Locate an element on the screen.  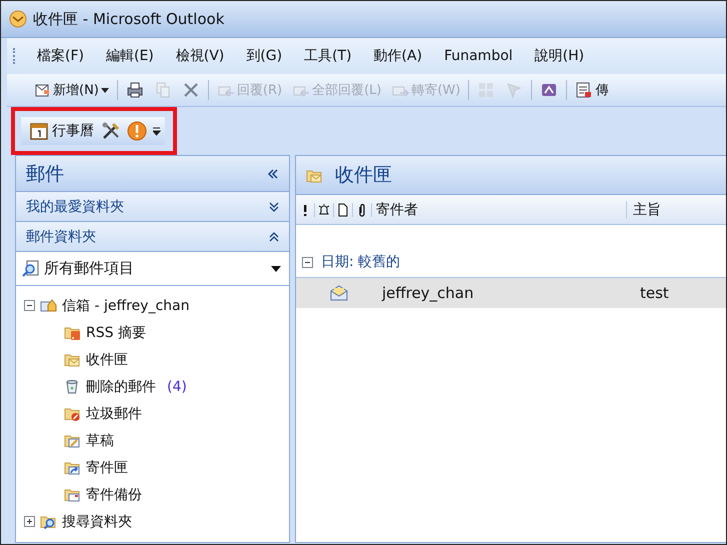
delete-icon is located at coordinates (191, 90).